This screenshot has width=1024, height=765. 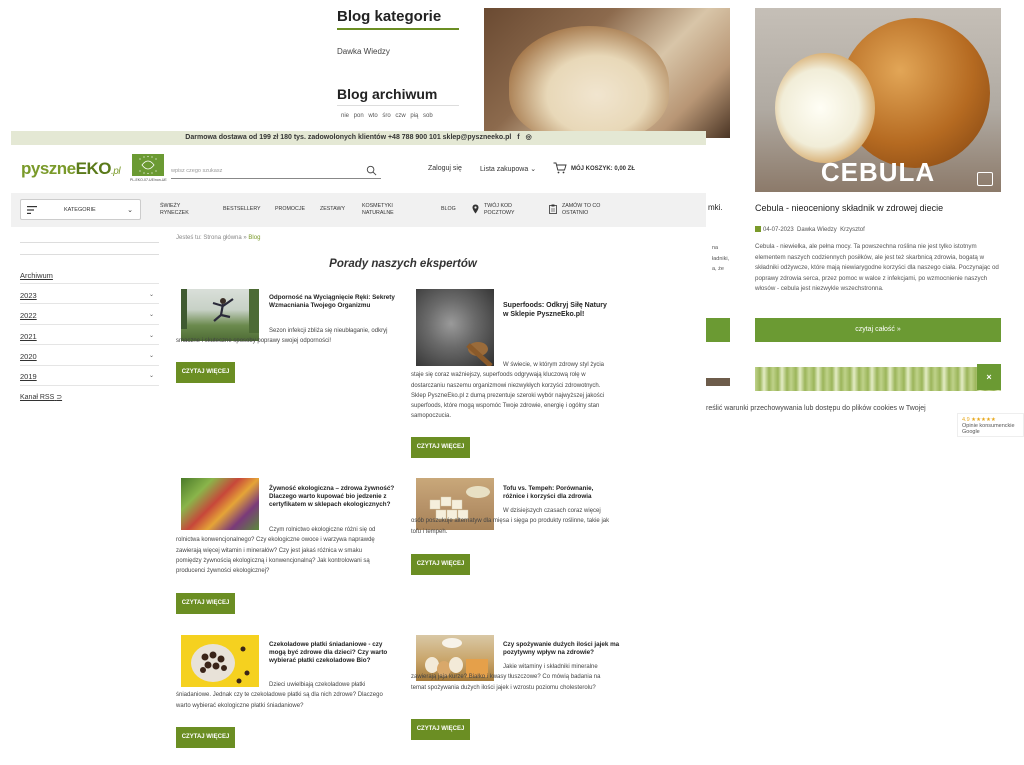 I want to click on calendar-icon, so click(x=758, y=229).